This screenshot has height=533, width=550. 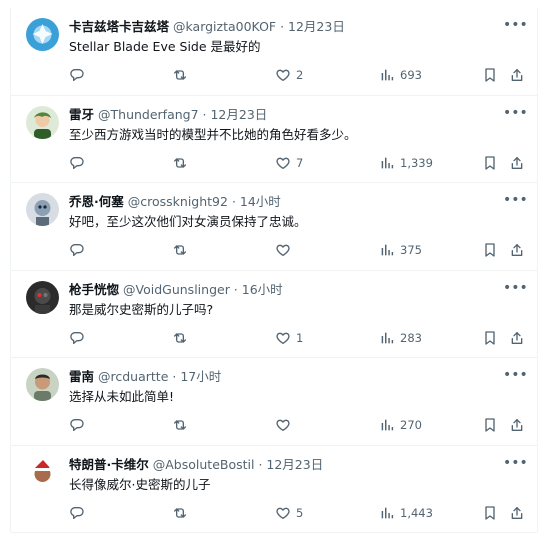 I want to click on views-button: 270, so click(x=400, y=425).